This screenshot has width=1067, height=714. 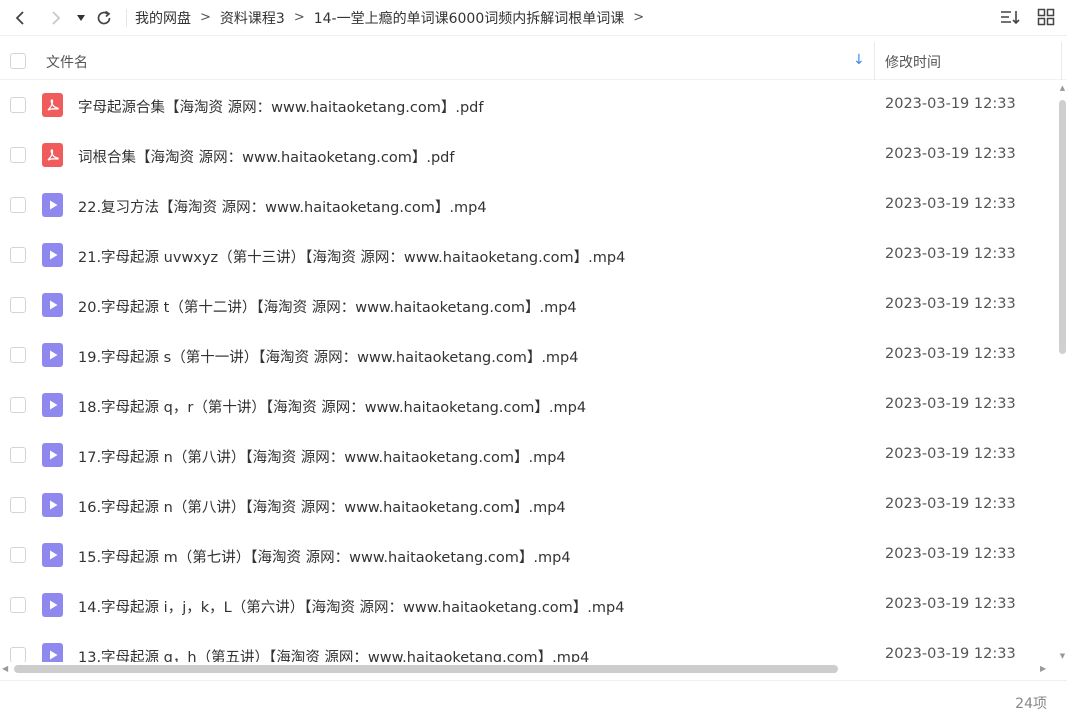 I want to click on grid-view-icon, so click(x=1046, y=17).